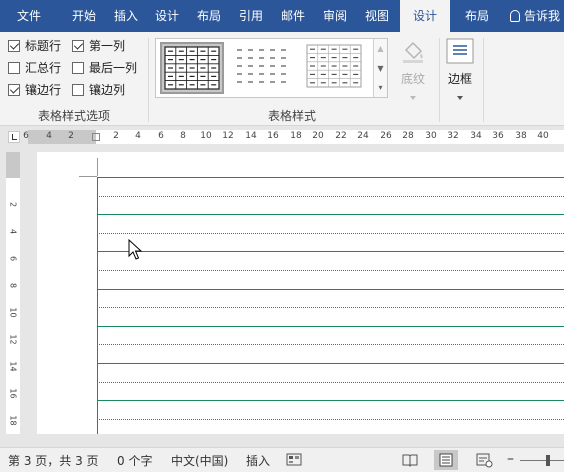 The image size is (564, 472). I want to click on table-style-plain-grid, so click(192, 68).